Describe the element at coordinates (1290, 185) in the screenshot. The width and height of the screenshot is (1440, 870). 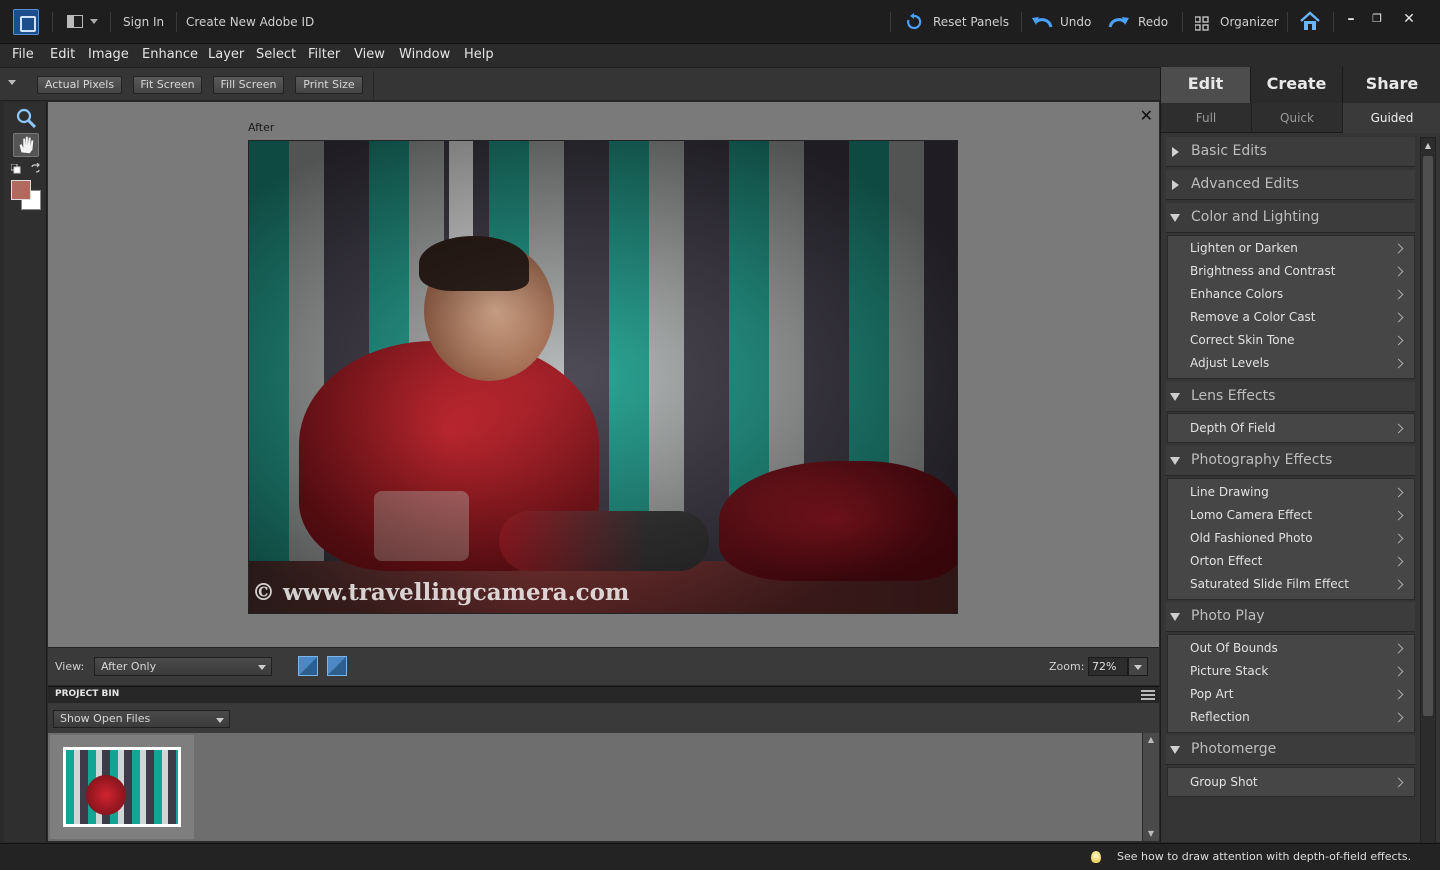
I see `section-advanced-edits: Advanced Edits` at that location.